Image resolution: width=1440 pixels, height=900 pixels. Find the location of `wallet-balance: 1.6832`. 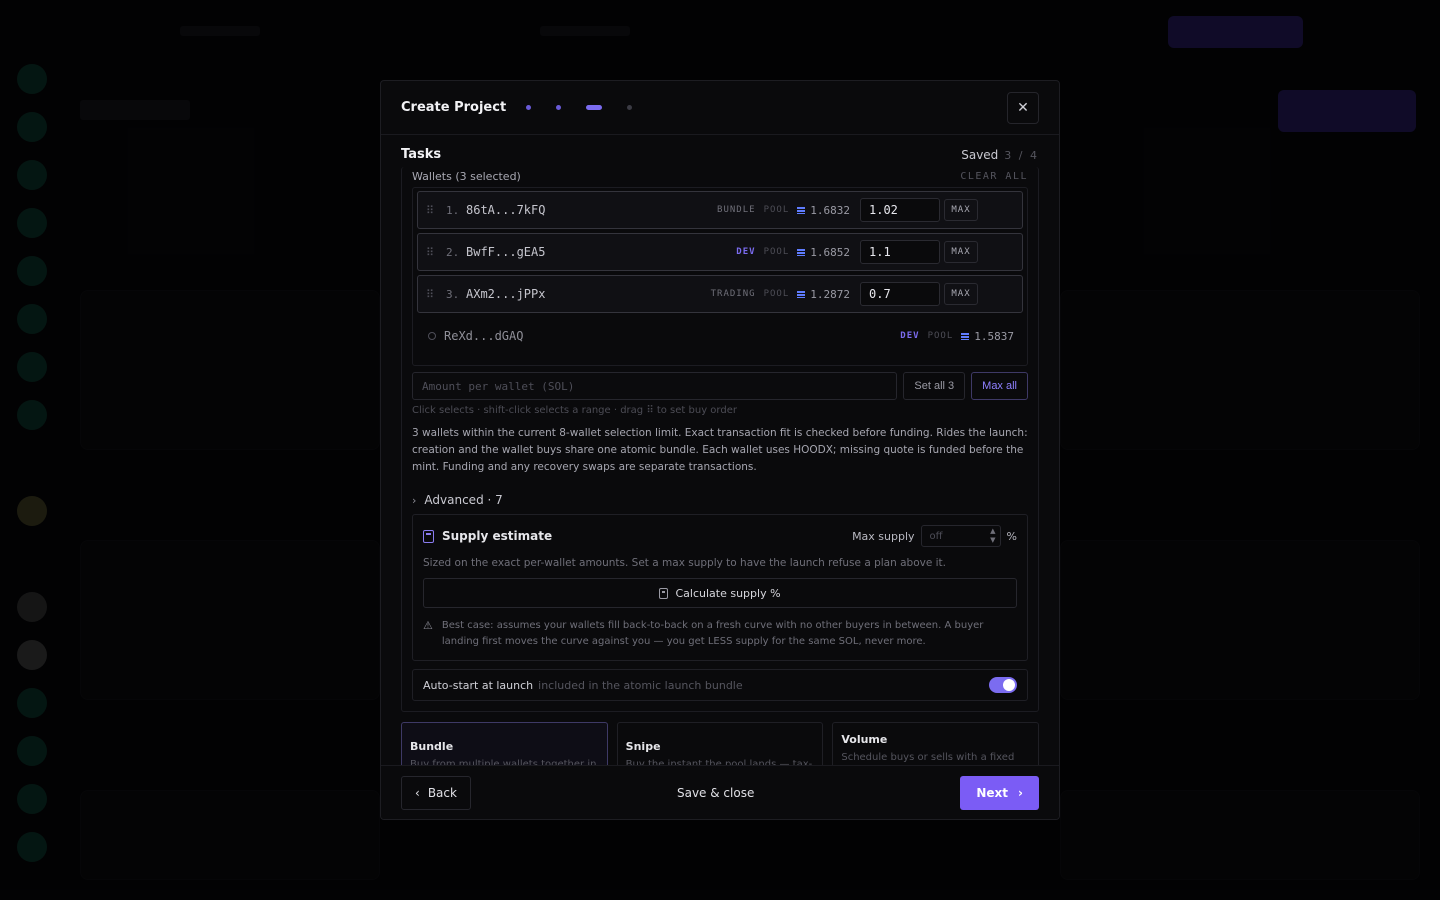

wallet-balance: 1.6832 is located at coordinates (823, 210).